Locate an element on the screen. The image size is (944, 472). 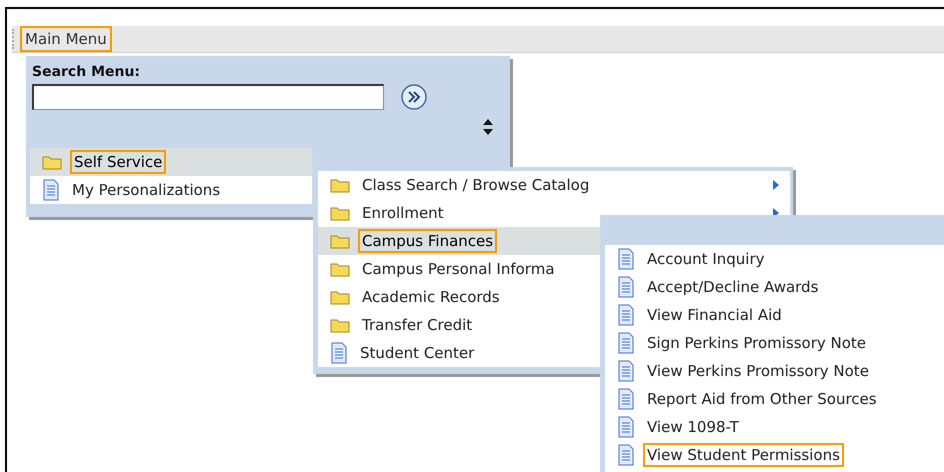
menu-item: Class Search / Browse Catalog is located at coordinates (554, 185).